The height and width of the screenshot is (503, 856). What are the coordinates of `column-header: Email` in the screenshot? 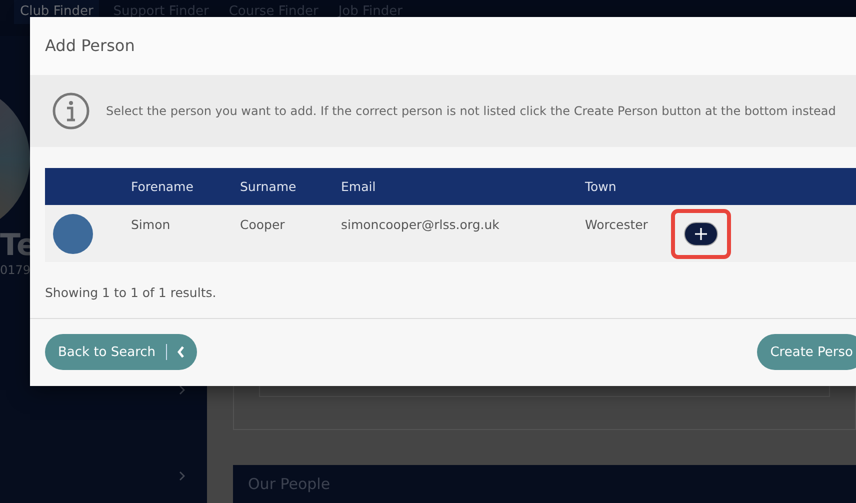 It's located at (359, 186).